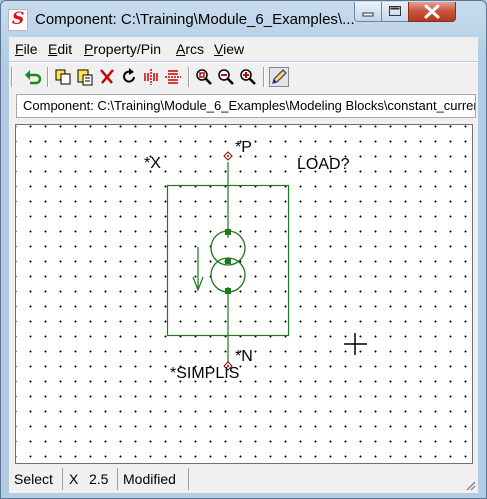  I want to click on status-coord-value: 2.5, so click(99, 479).